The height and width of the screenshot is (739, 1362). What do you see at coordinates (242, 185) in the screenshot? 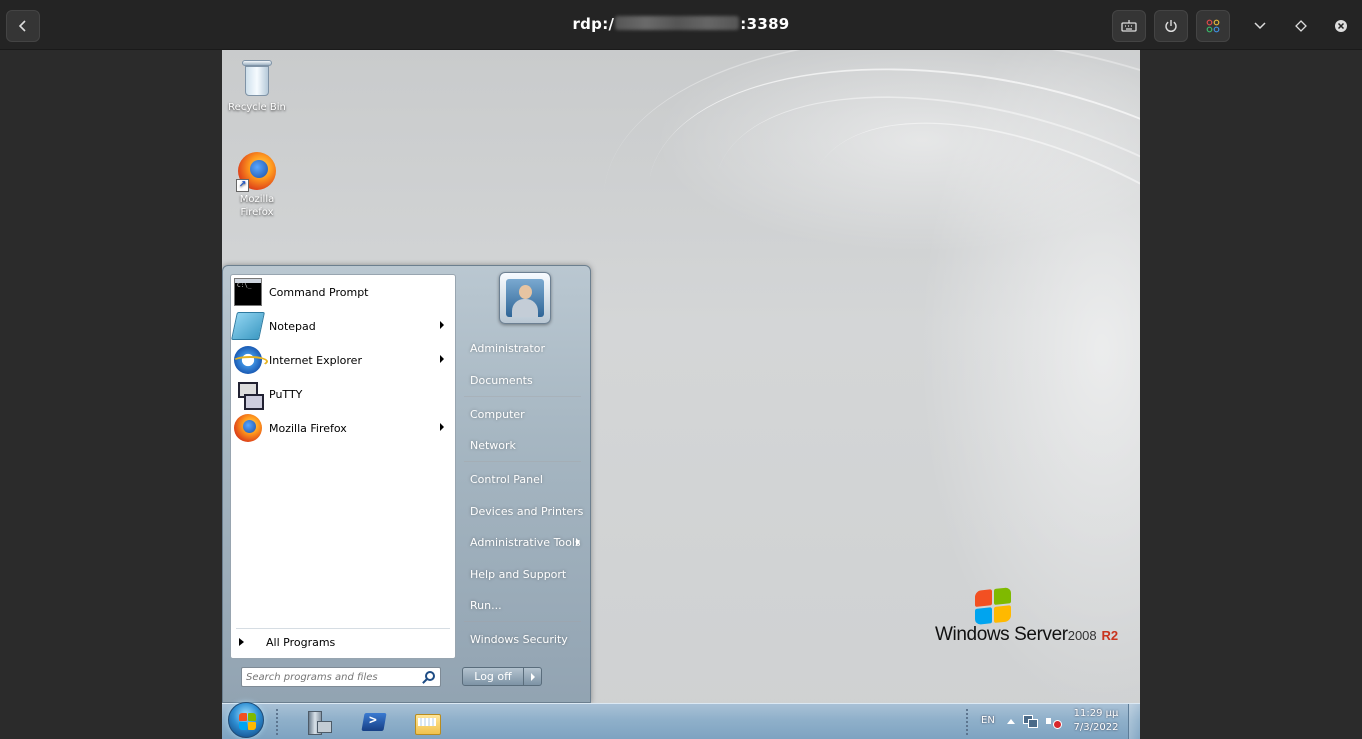
I see `shortcut-arrow-icon: ↗` at bounding box center [242, 185].